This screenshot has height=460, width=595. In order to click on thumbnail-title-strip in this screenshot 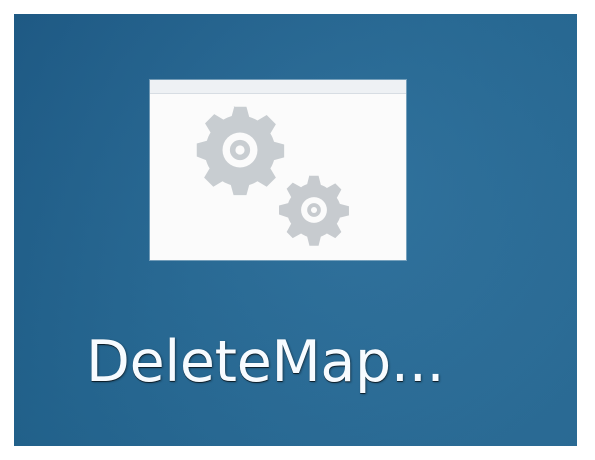, I will do `click(278, 87)`.